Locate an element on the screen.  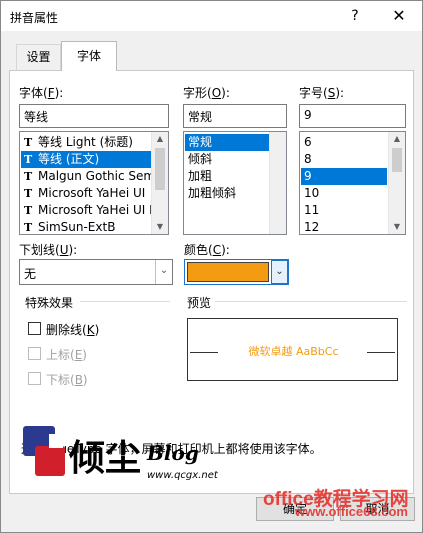
font-list-scrollbar: ▲ ▼ is located at coordinates (159, 183).